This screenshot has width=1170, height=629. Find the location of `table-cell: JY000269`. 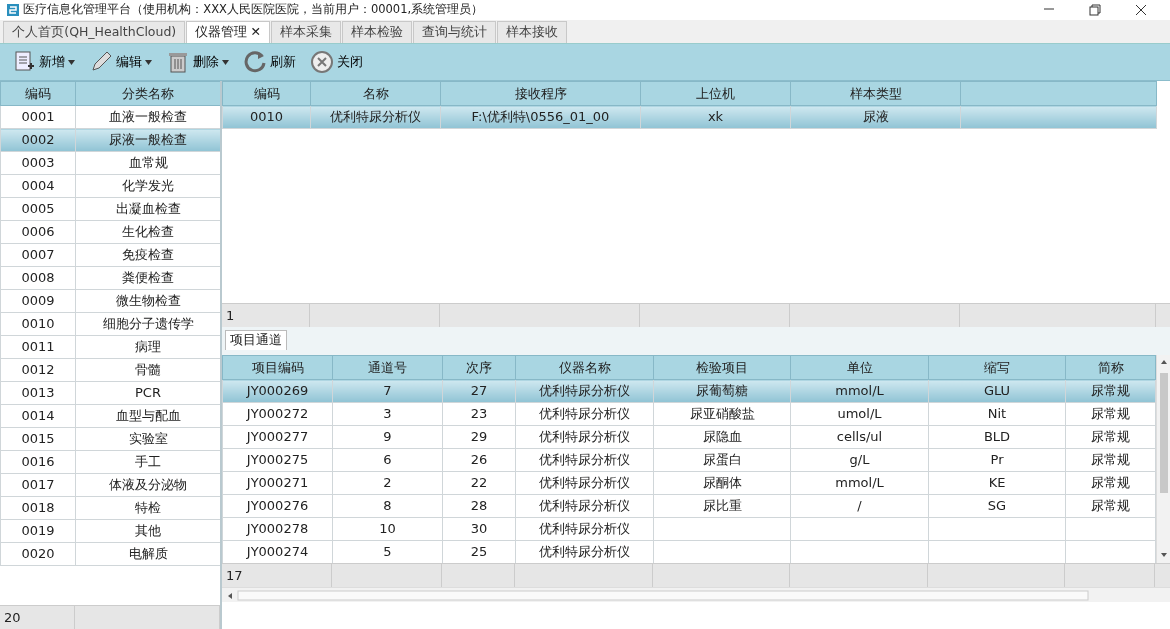

table-cell: JY000269 is located at coordinates (277, 391).